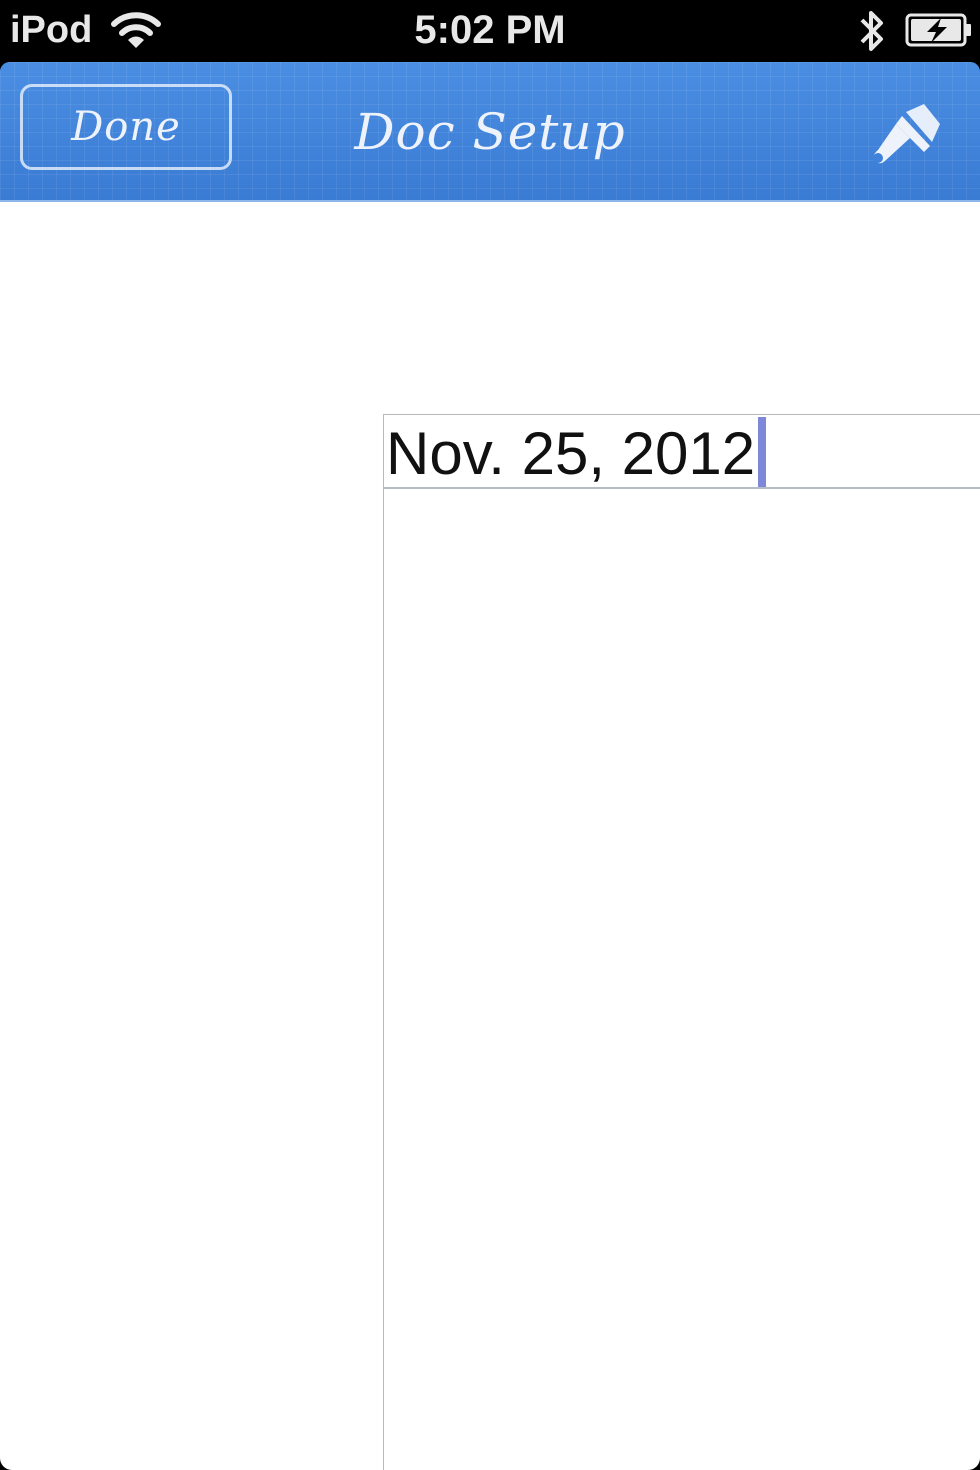 Image resolution: width=980 pixels, height=1470 pixels. Describe the element at coordinates (871, 31) in the screenshot. I see `bluetooth-icon` at that location.